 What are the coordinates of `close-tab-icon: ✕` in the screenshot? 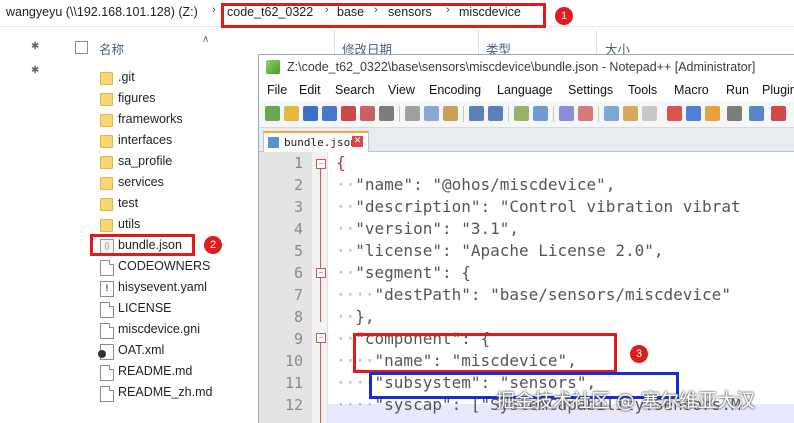 It's located at (357, 141).